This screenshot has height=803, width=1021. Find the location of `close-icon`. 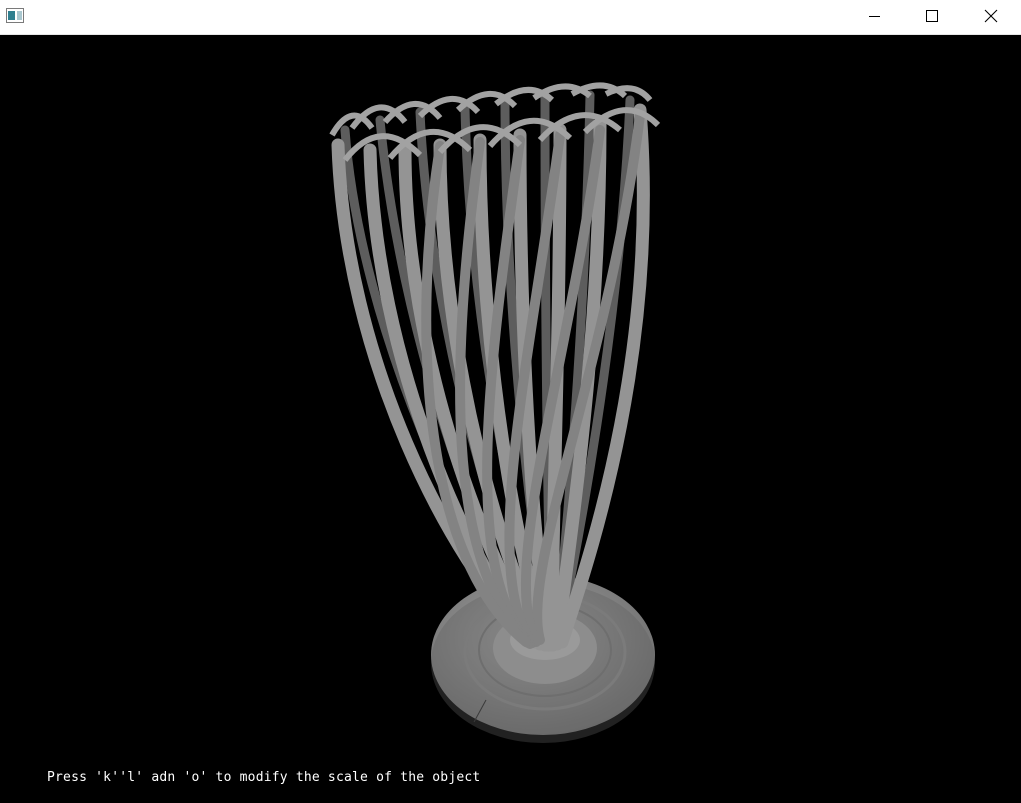

close-icon is located at coordinates (991, 16).